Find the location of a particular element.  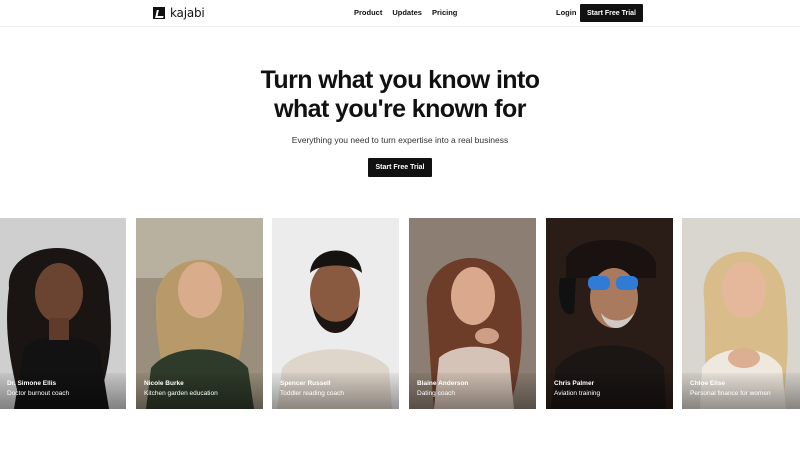

creator-name: Nicole Burke is located at coordinates (164, 383).